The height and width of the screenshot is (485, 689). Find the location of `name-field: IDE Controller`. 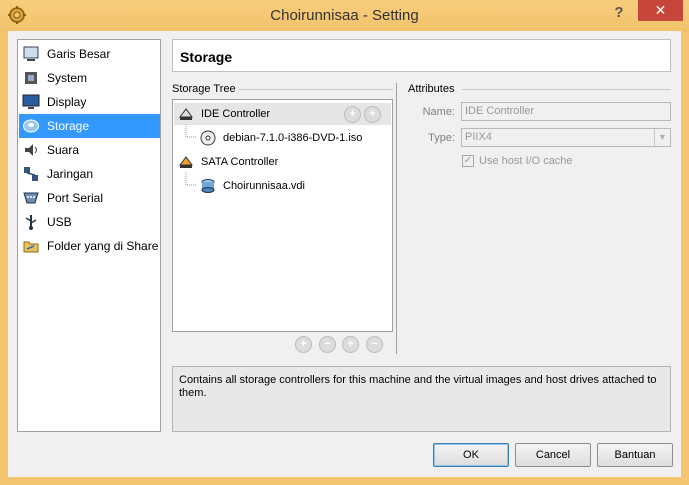

name-field: IDE Controller is located at coordinates (566, 111).